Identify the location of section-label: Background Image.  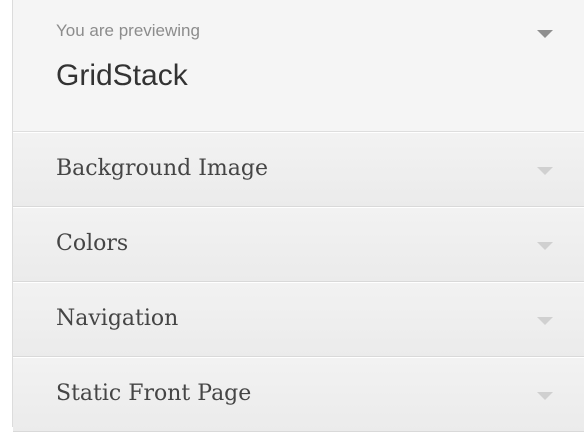
(162, 168).